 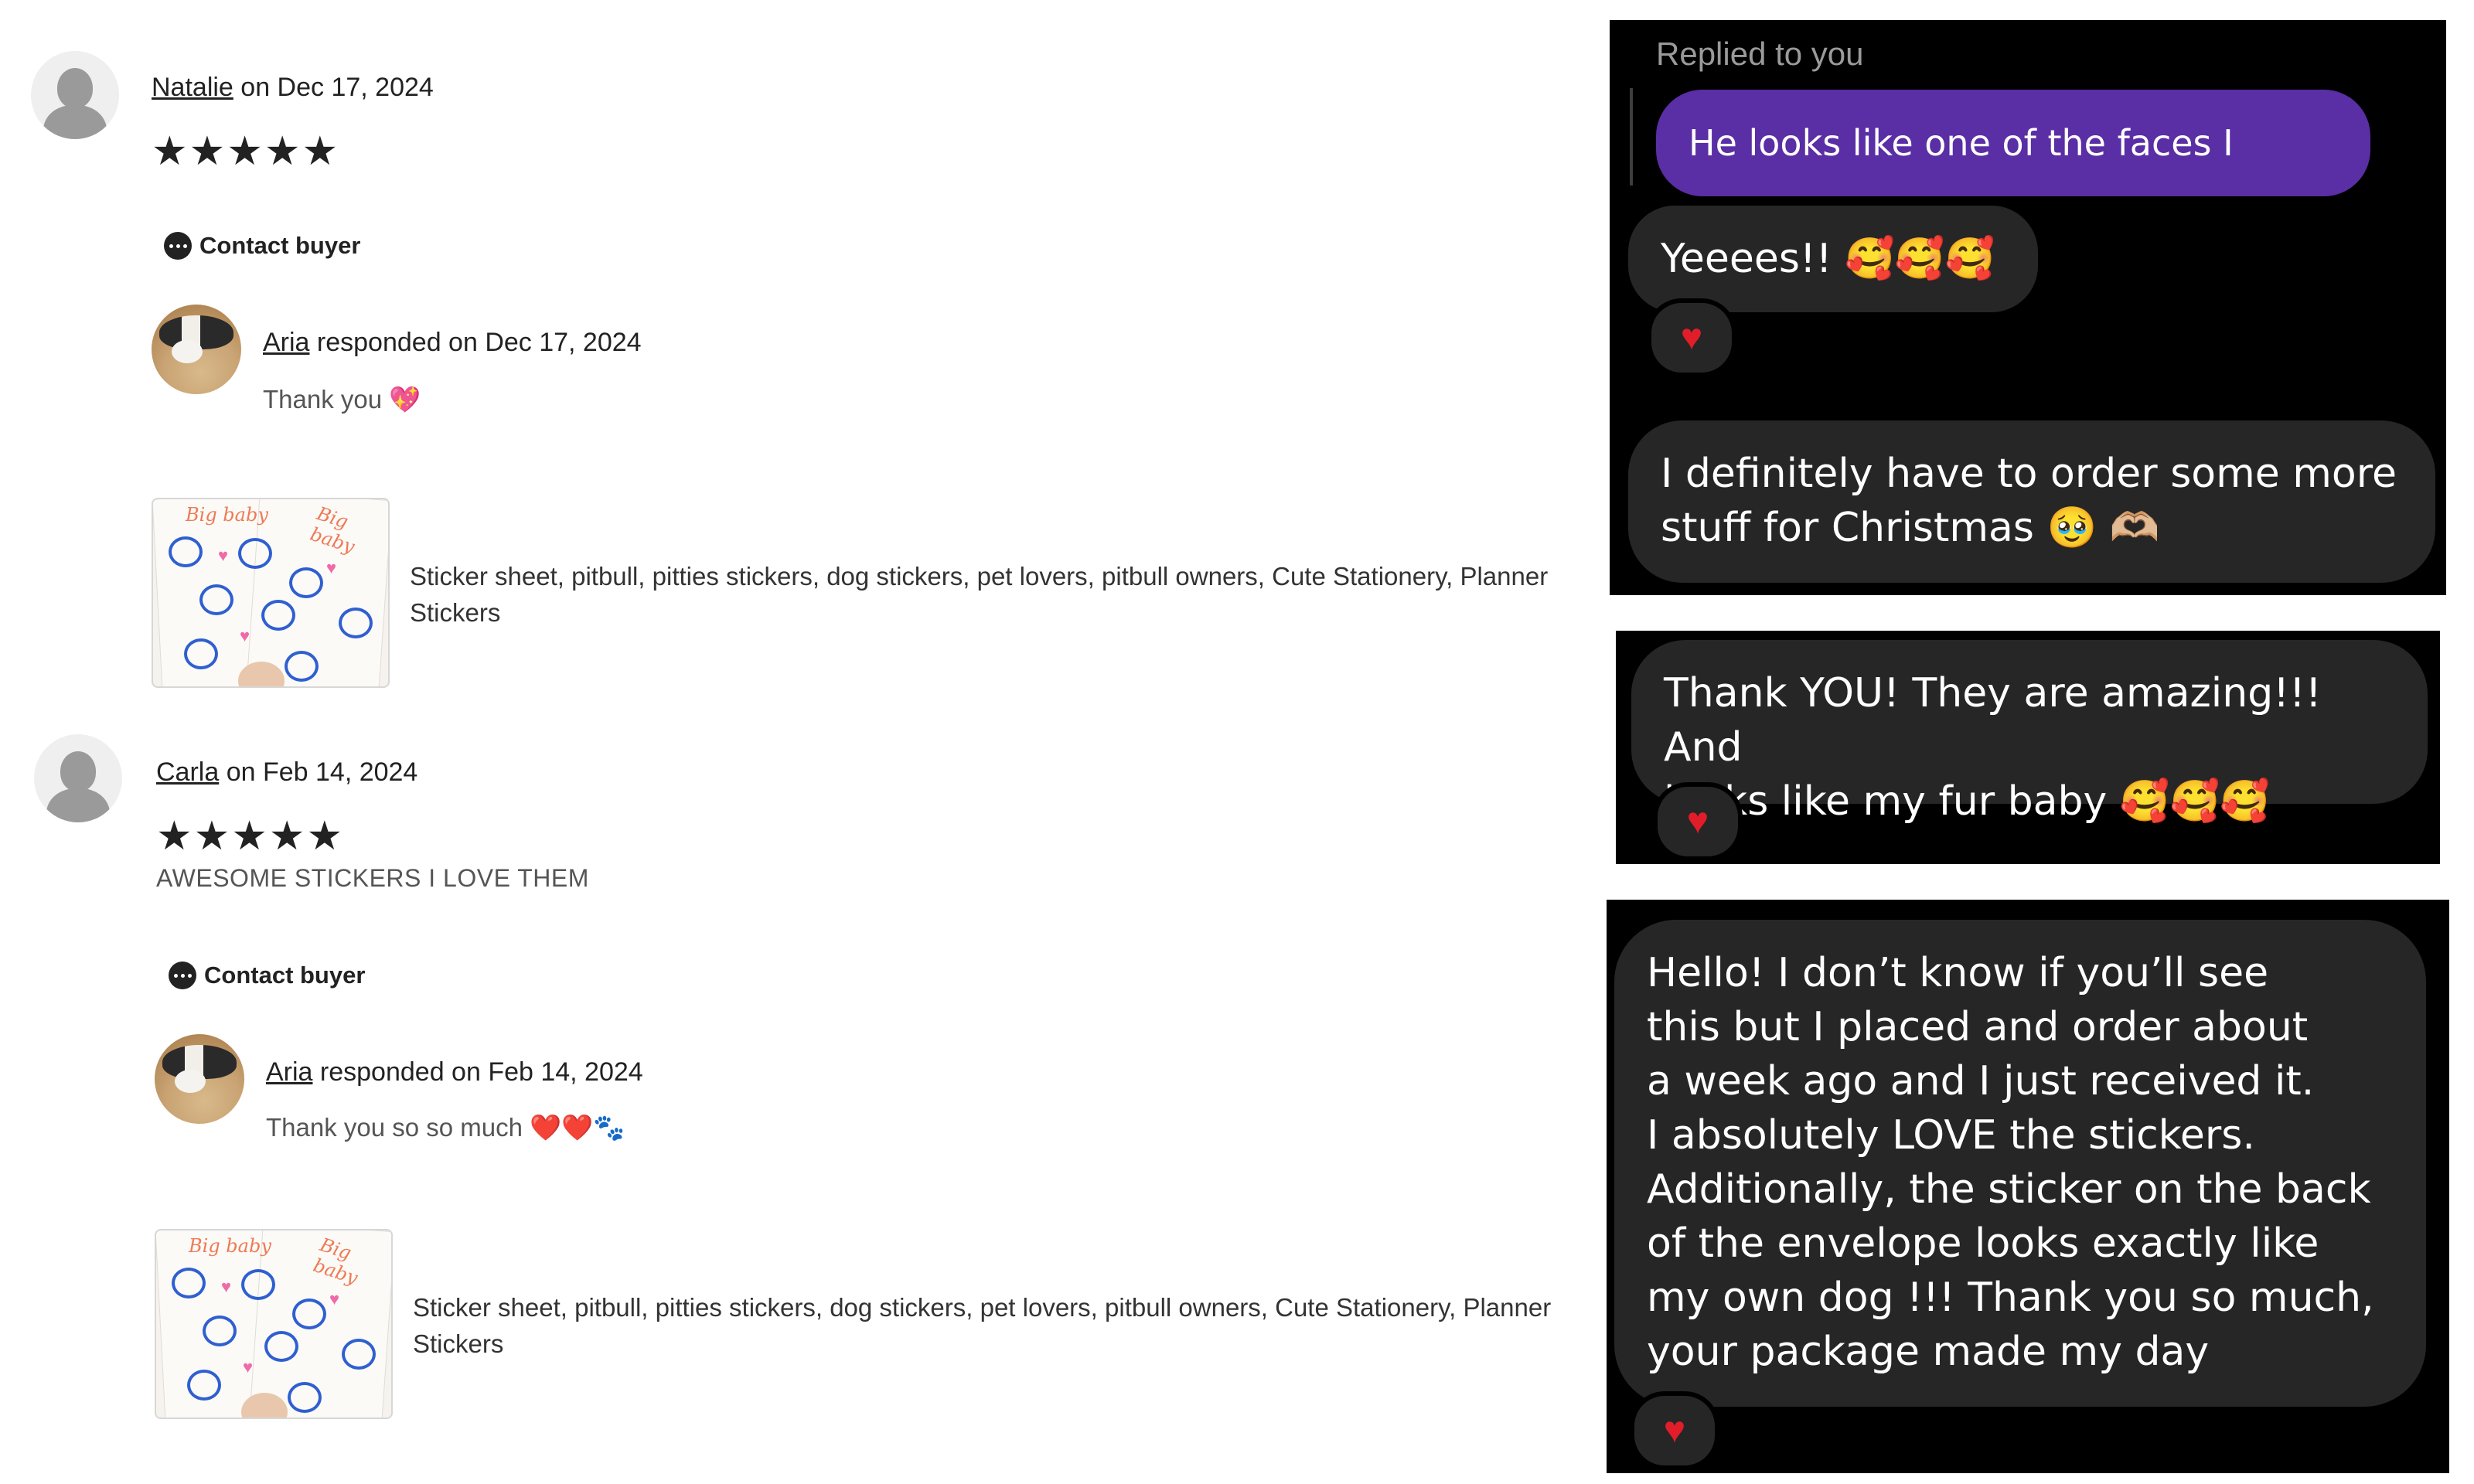 What do you see at coordinates (1928, 1352) in the screenshot?
I see `message-line: your package made my day` at bounding box center [1928, 1352].